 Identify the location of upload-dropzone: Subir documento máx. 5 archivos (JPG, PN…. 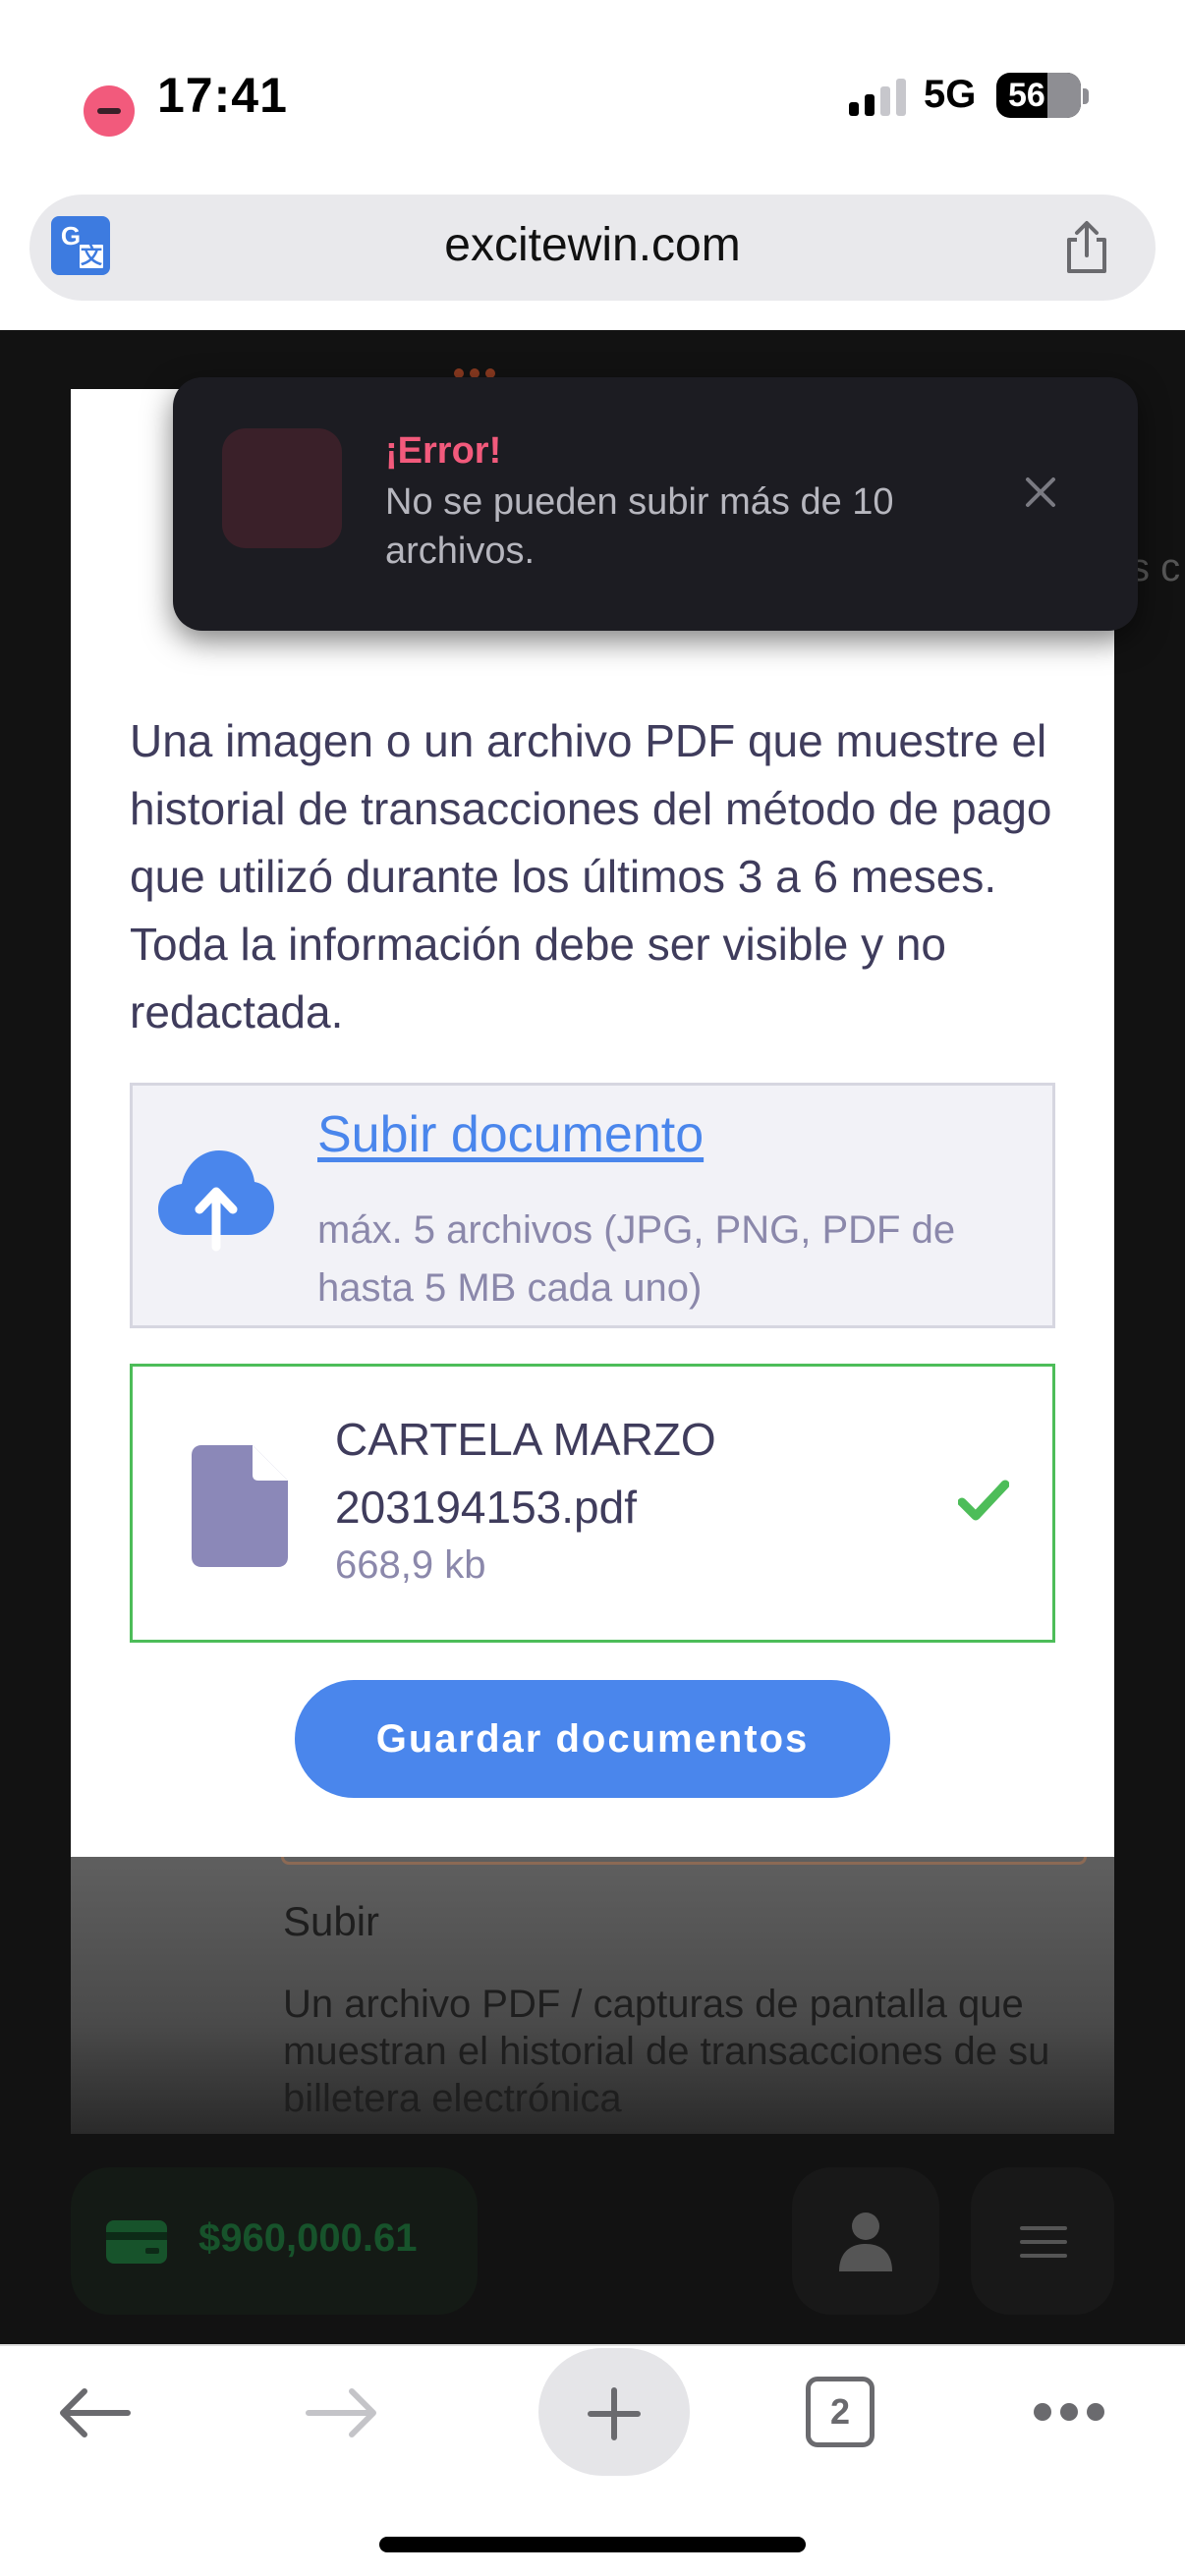
(592, 1205).